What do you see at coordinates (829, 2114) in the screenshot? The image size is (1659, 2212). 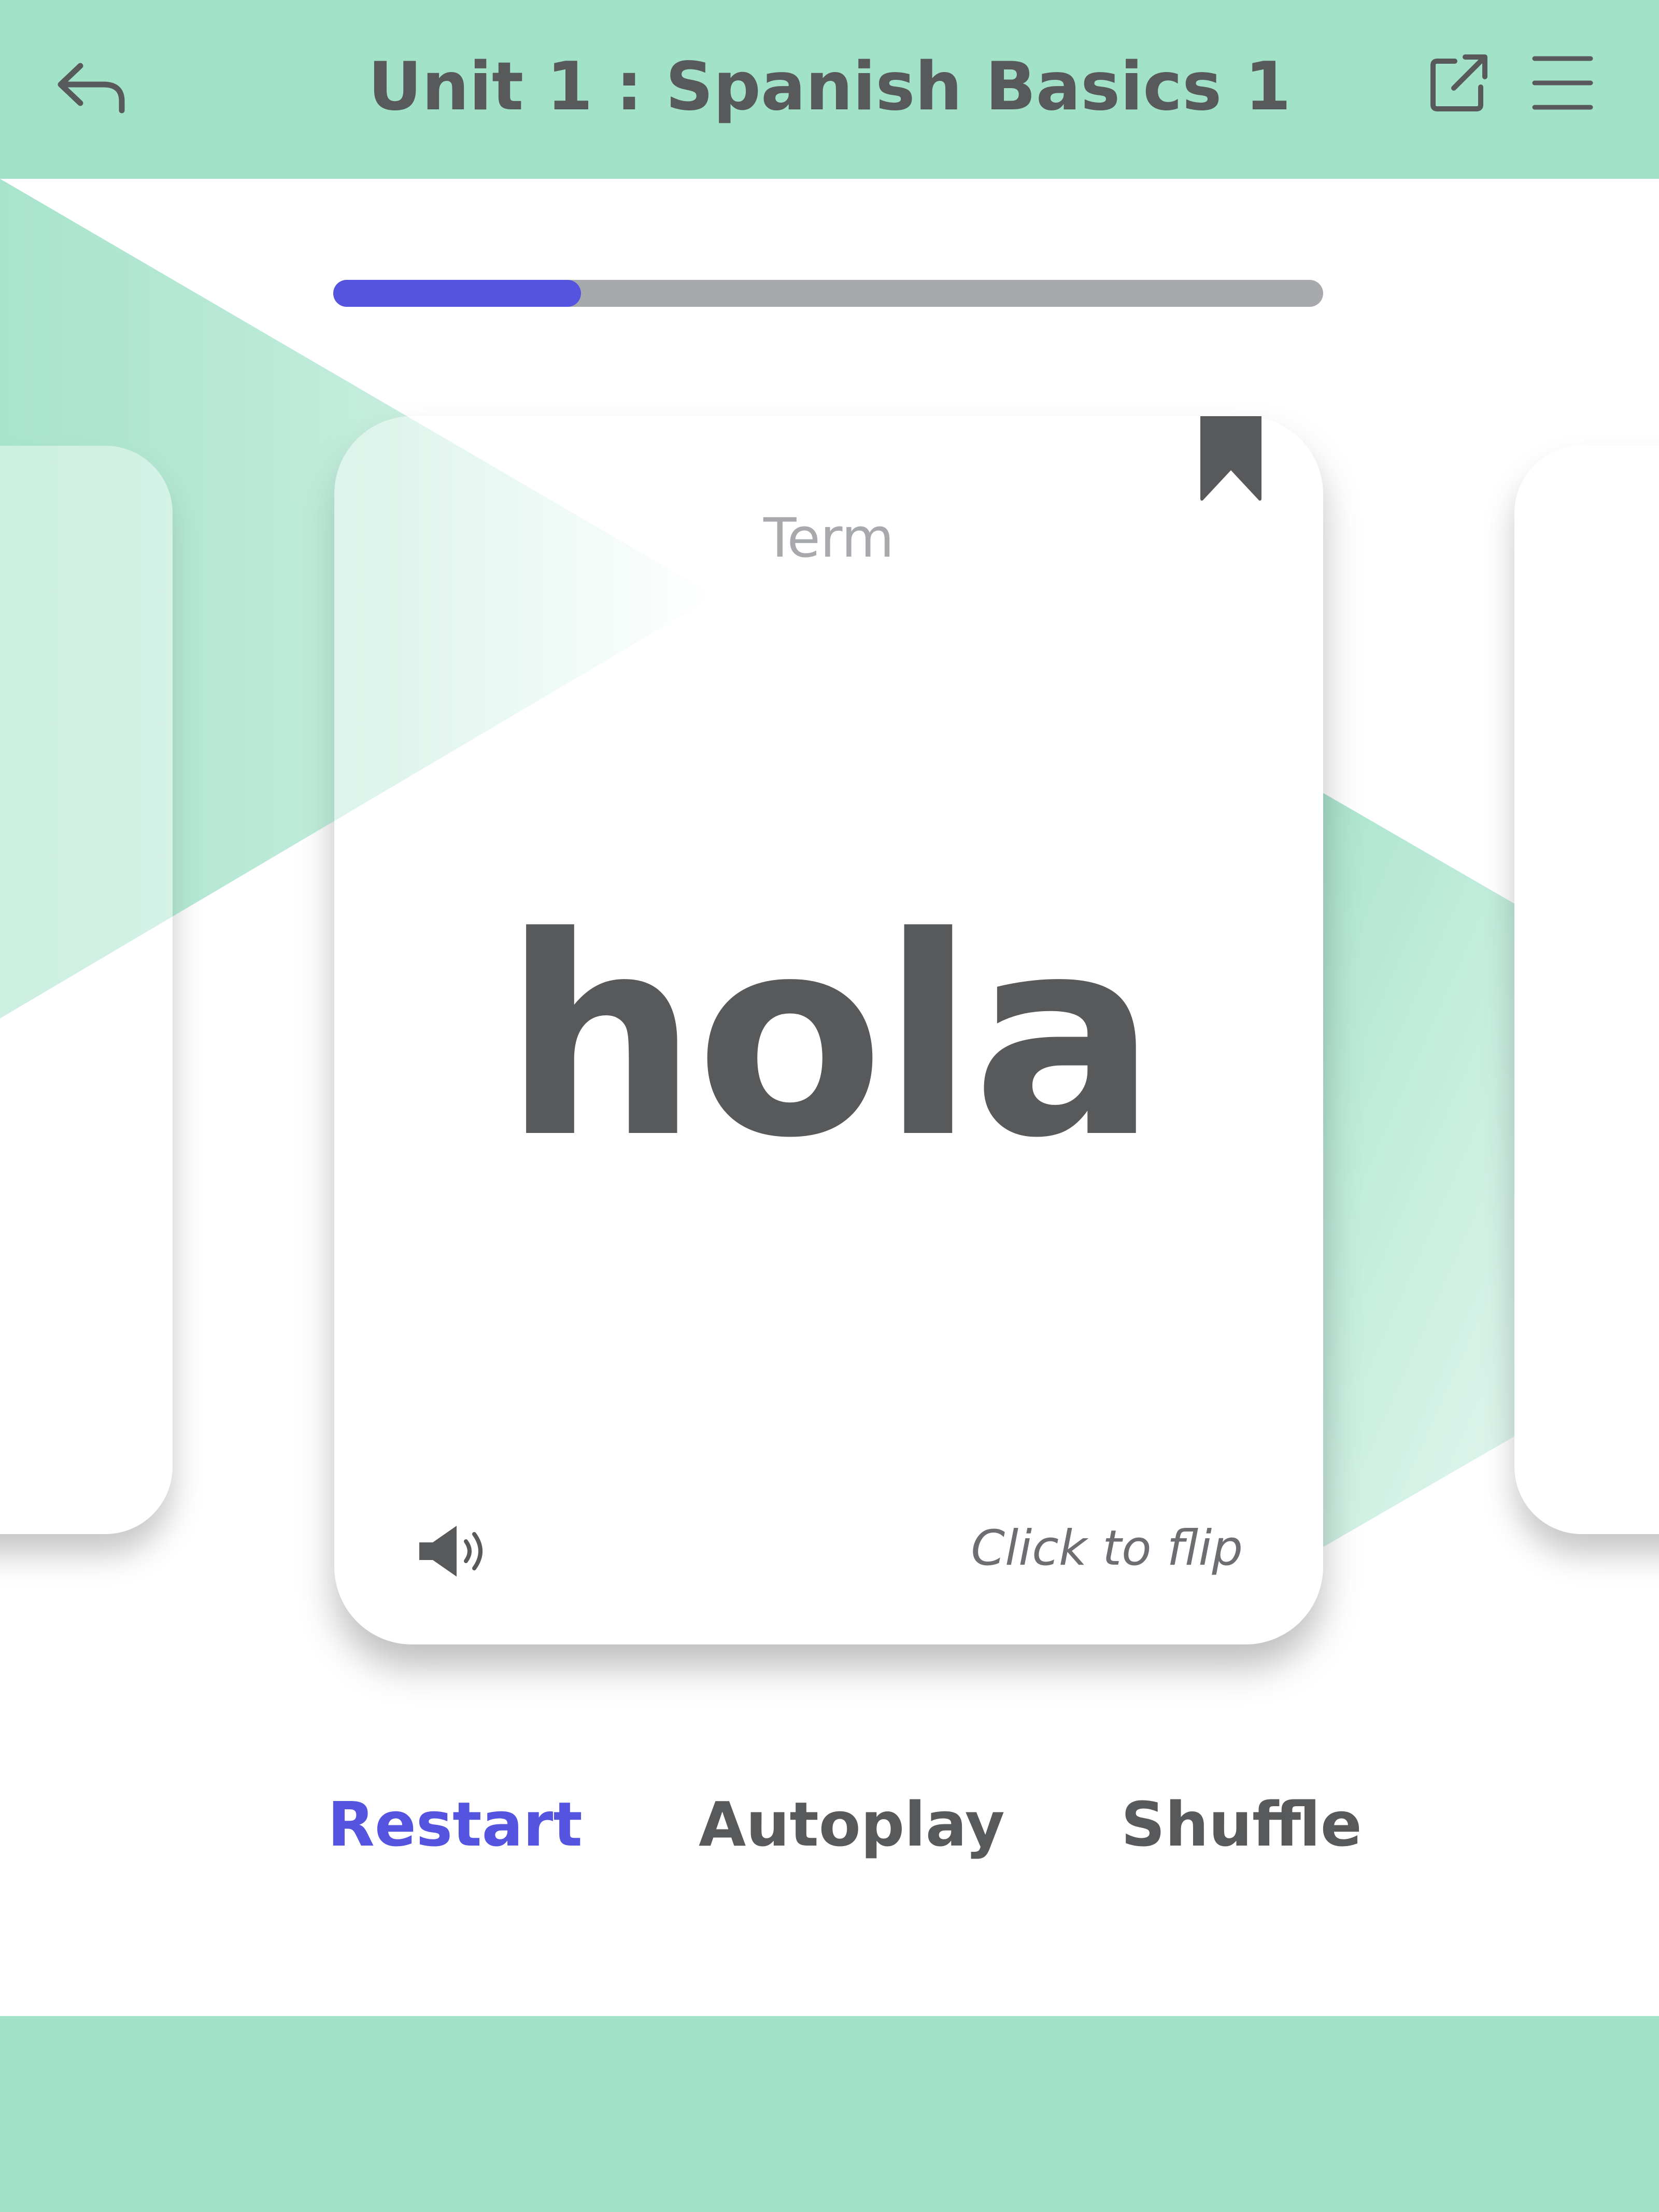 I see `bottom-bar` at bounding box center [829, 2114].